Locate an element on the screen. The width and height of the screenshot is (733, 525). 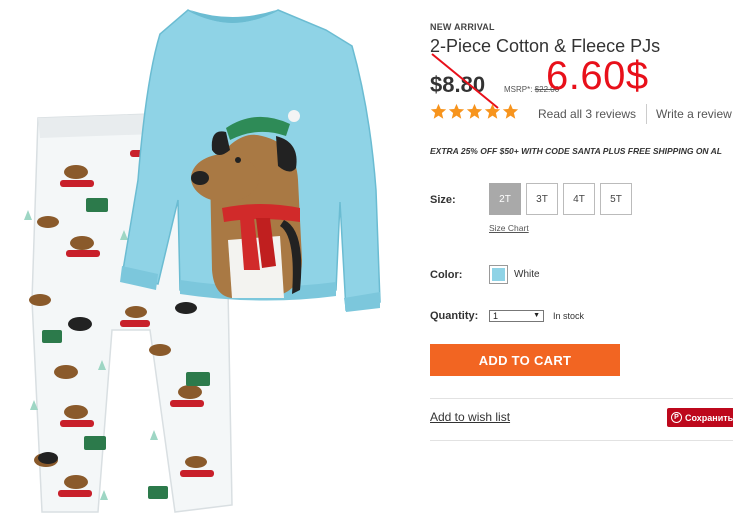
color-label: Color: is located at coordinates (446, 275).